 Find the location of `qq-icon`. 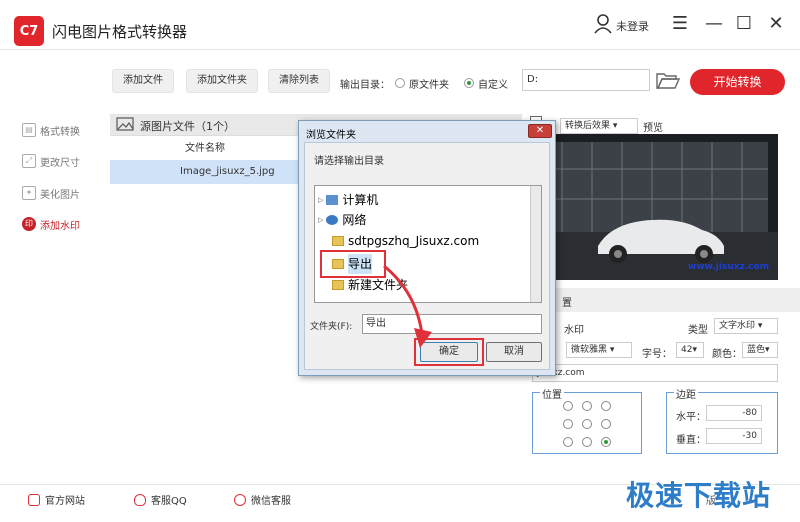

qq-icon is located at coordinates (140, 499).